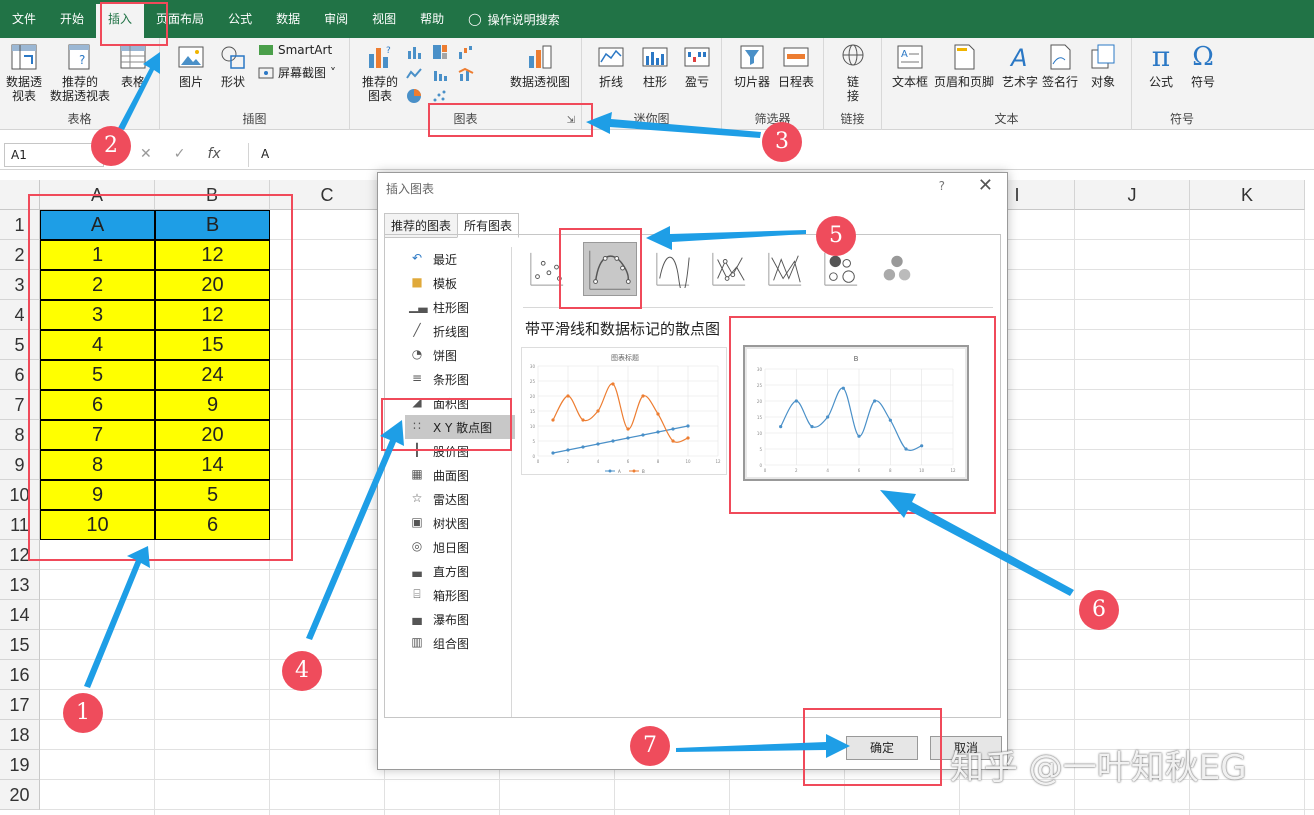  Describe the element at coordinates (146, 154) in the screenshot. I see `cancel-icon: ✕` at that location.